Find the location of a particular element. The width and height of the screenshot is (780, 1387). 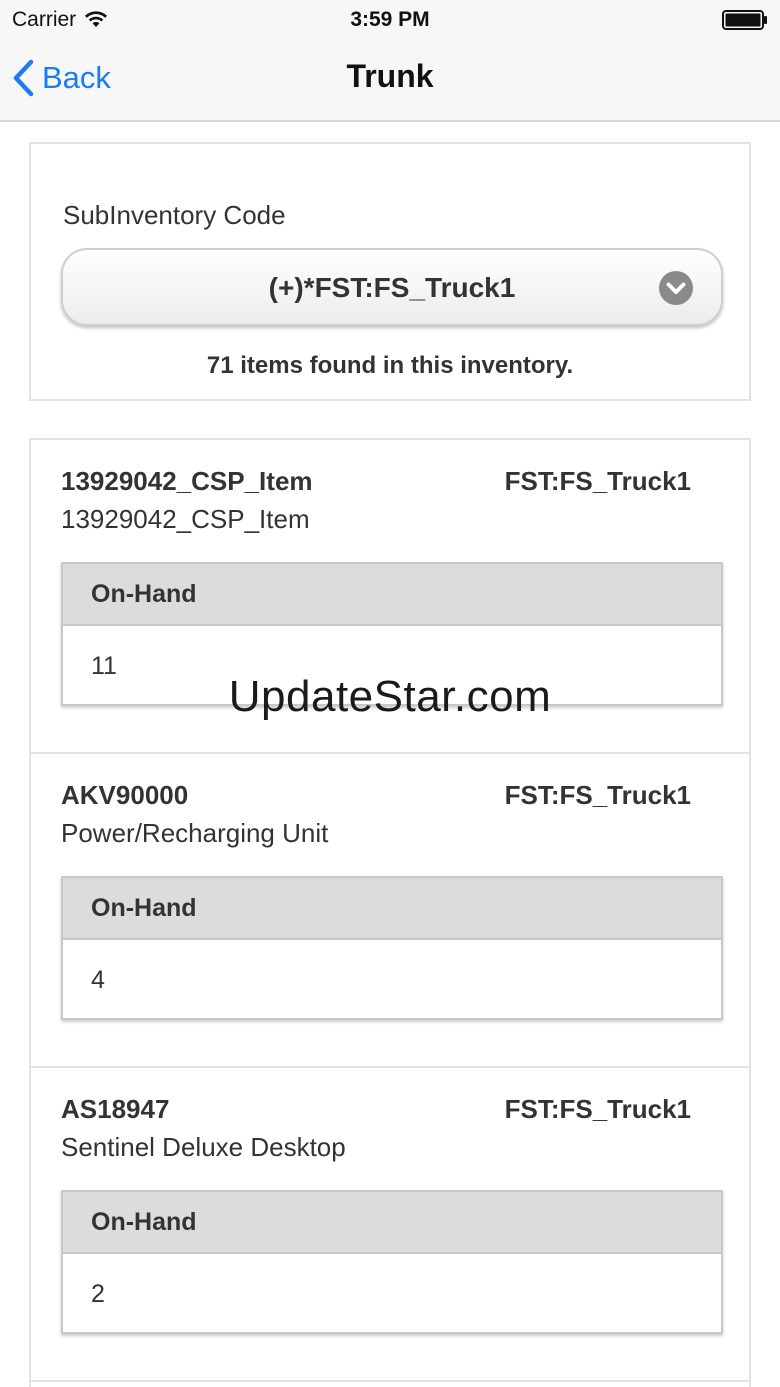

item-code: AS18947 is located at coordinates (115, 1109).